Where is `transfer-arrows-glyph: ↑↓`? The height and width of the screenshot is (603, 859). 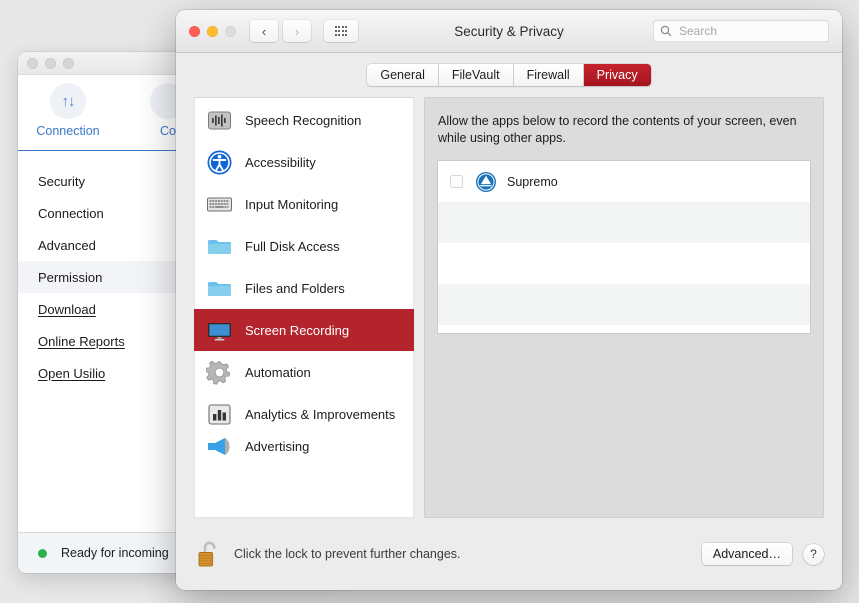 transfer-arrows-glyph: ↑↓ is located at coordinates (68, 101).